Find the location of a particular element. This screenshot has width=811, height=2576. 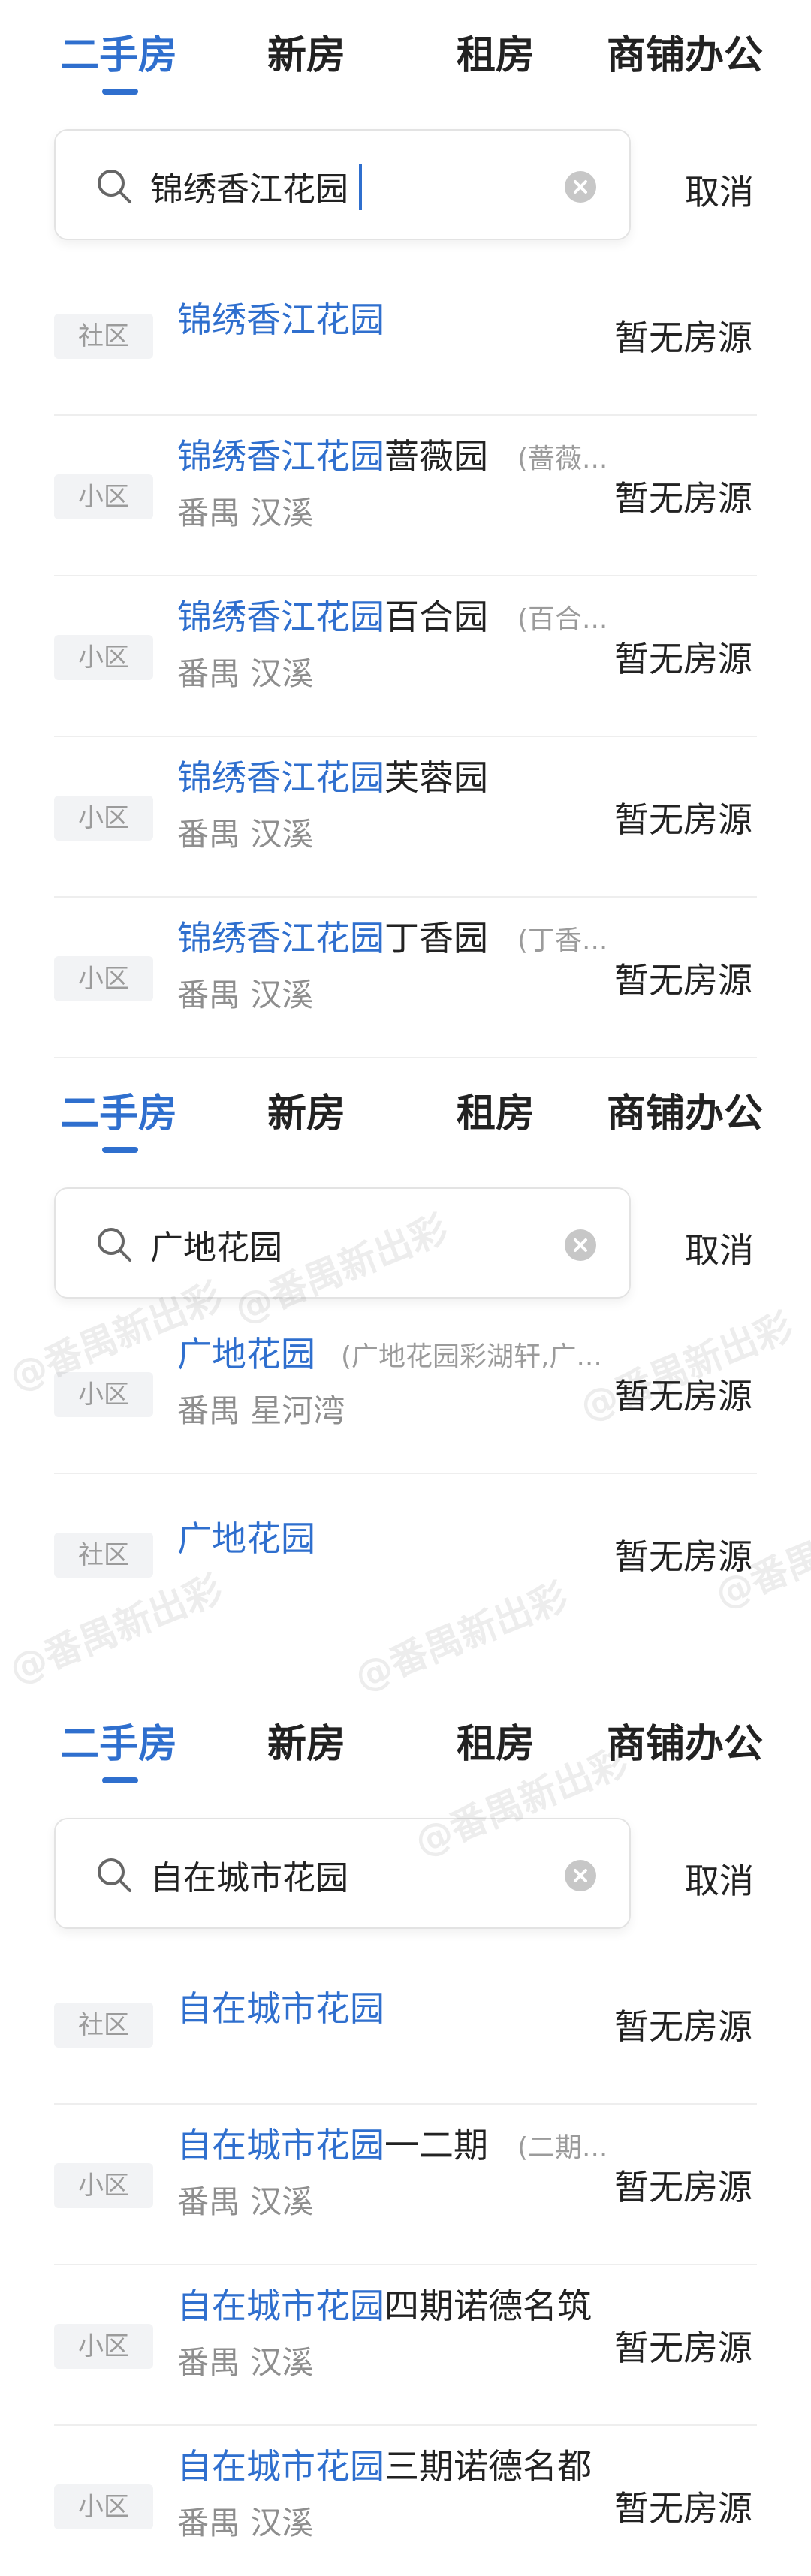

result-name: 锦绣香江花园蔷薇园 is located at coordinates (332, 456).